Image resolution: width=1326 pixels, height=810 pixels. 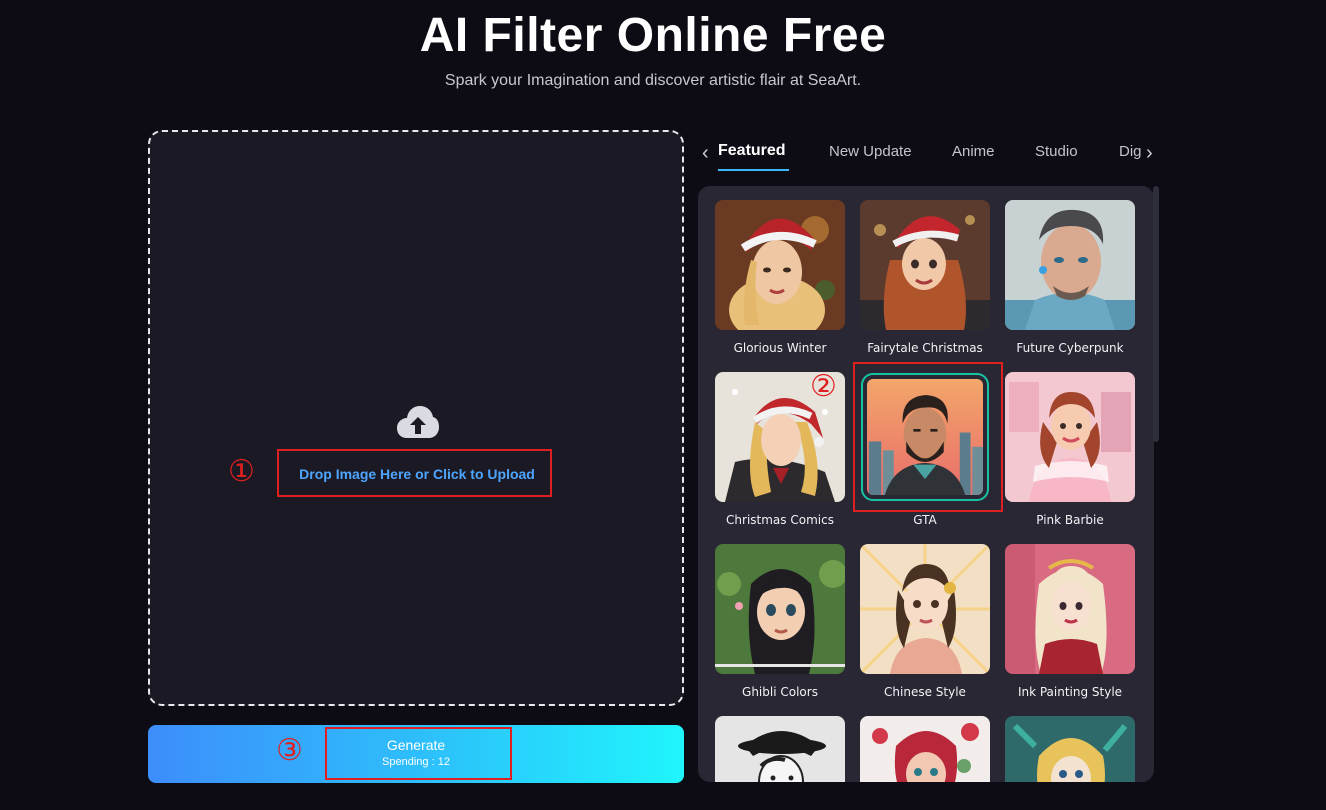 What do you see at coordinates (653, 35) in the screenshot?
I see `page-title: AI Filter Online Free` at bounding box center [653, 35].